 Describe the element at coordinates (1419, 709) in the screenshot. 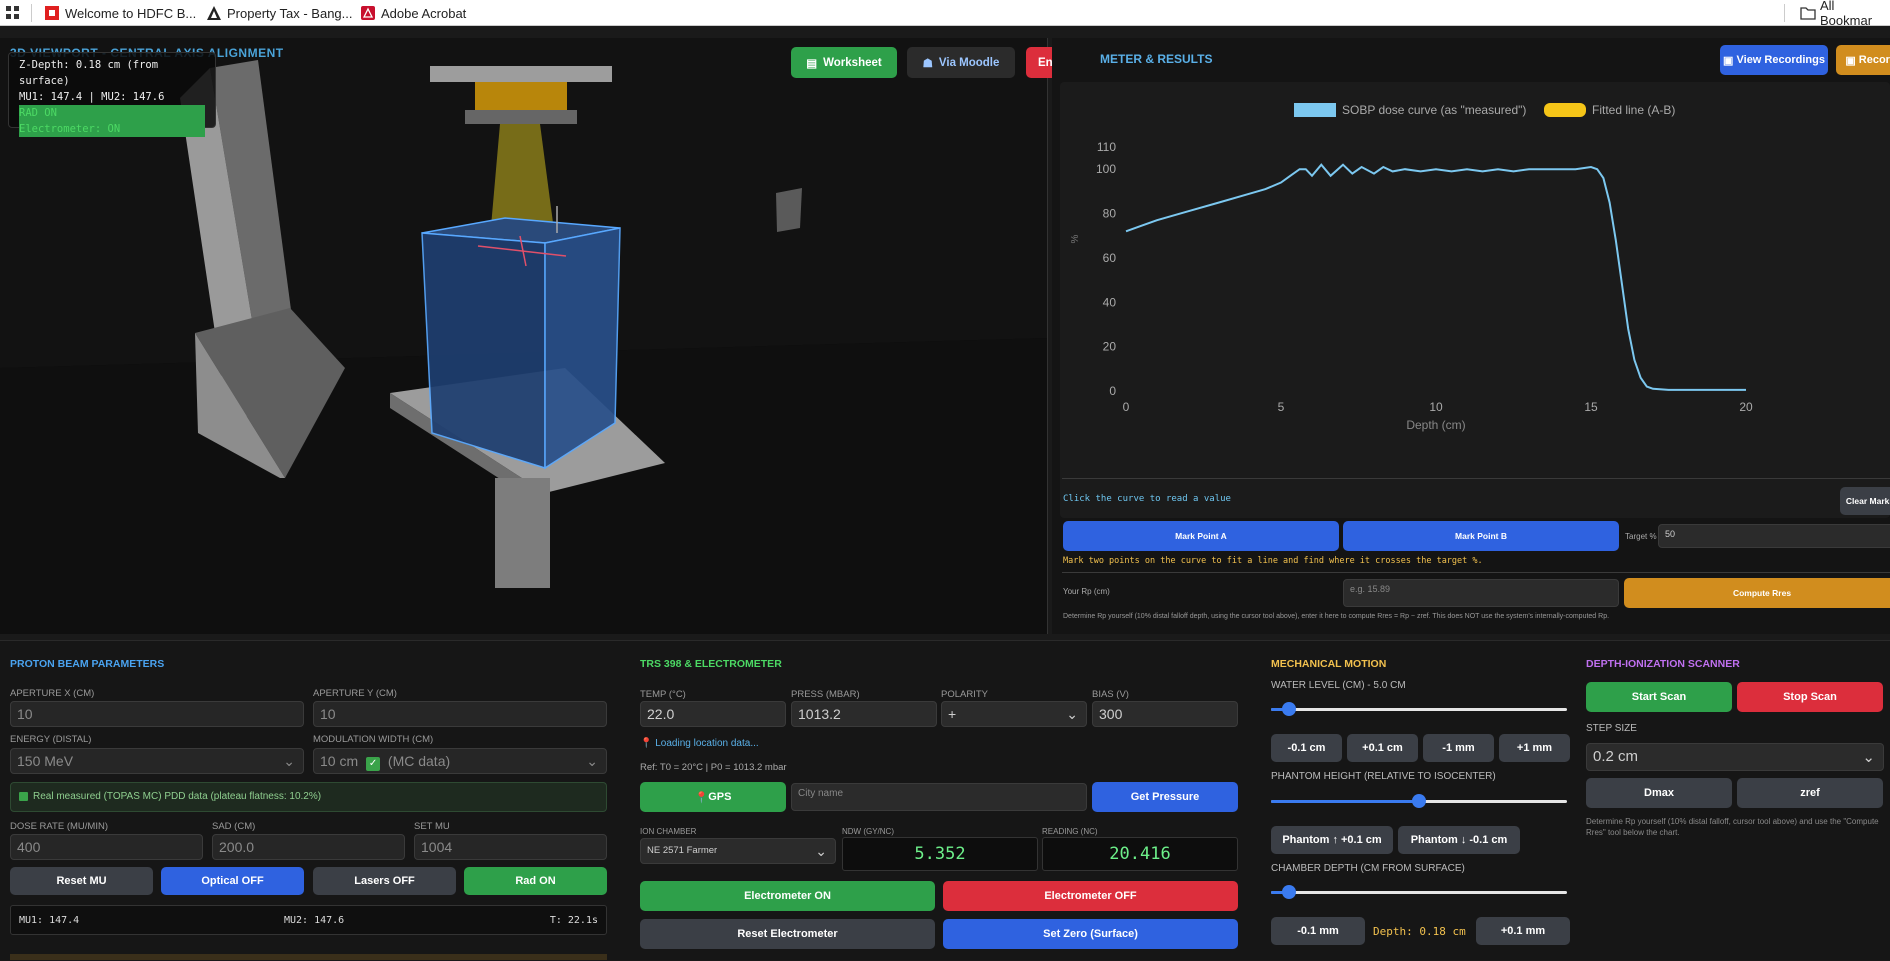

I see `water-level-slider` at that location.